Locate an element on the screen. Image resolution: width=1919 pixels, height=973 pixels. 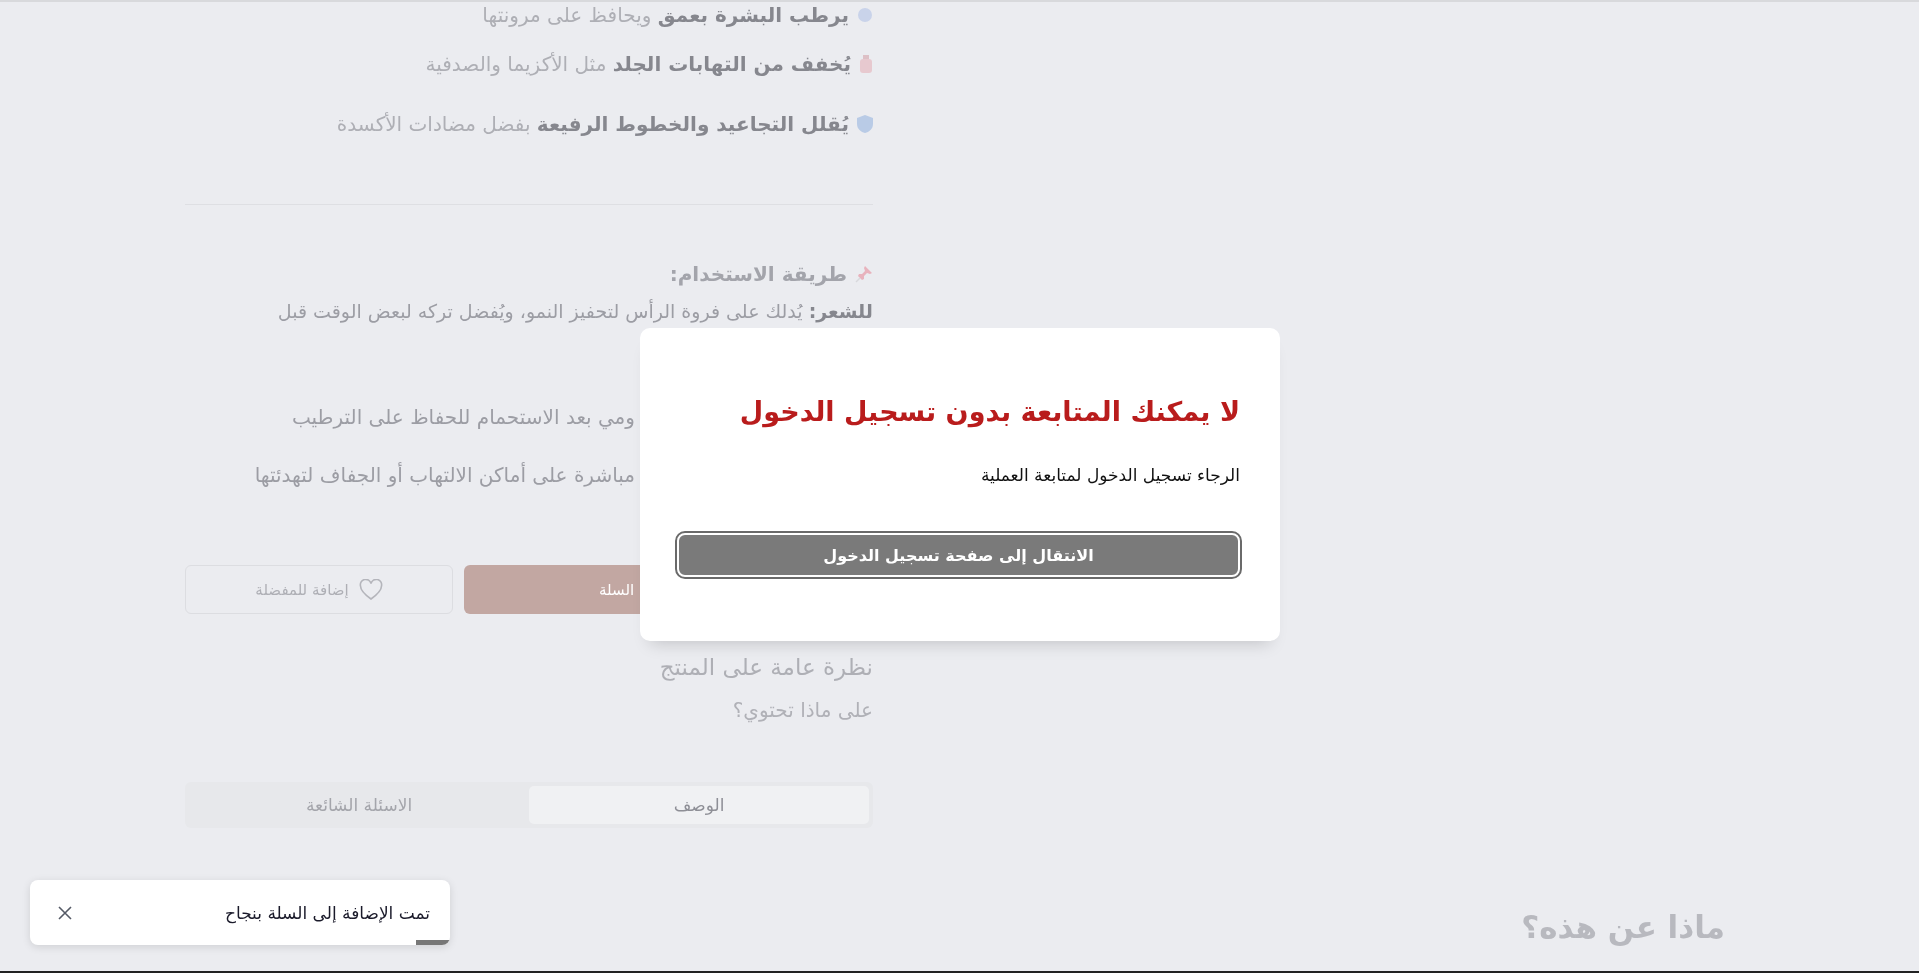
dialog-message: الرجاء تسجيل الدخول لمتابعة العملية is located at coordinates (1109, 475).